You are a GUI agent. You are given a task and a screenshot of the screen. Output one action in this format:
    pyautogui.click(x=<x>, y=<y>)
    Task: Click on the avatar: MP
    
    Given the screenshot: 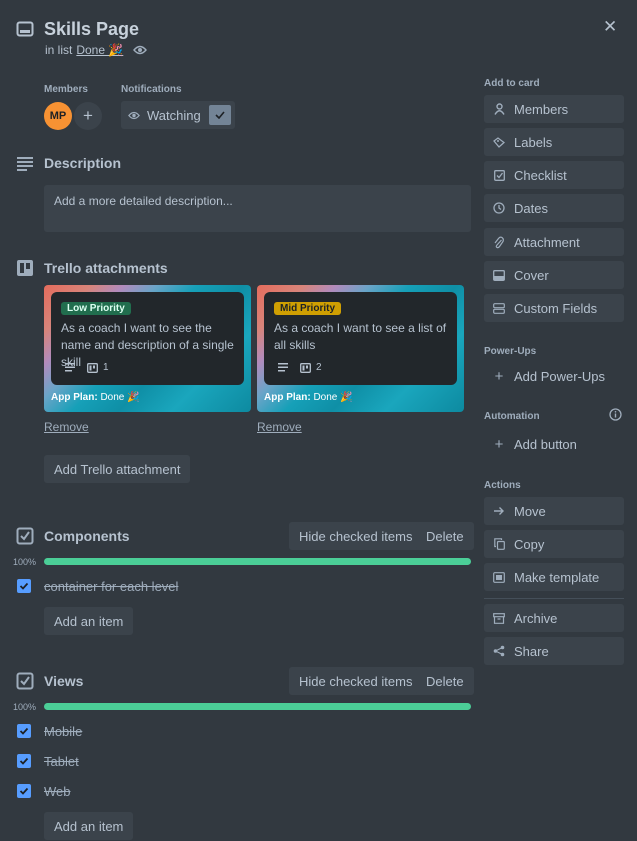 What is the action you would take?
    pyautogui.click(x=58, y=116)
    